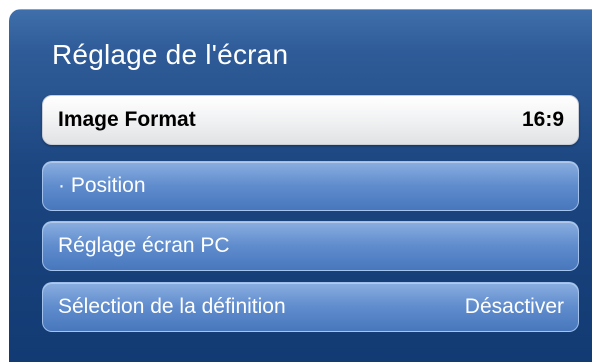  What do you see at coordinates (172, 306) in the screenshot?
I see `menu-item-label: Sélection de la définition` at bounding box center [172, 306].